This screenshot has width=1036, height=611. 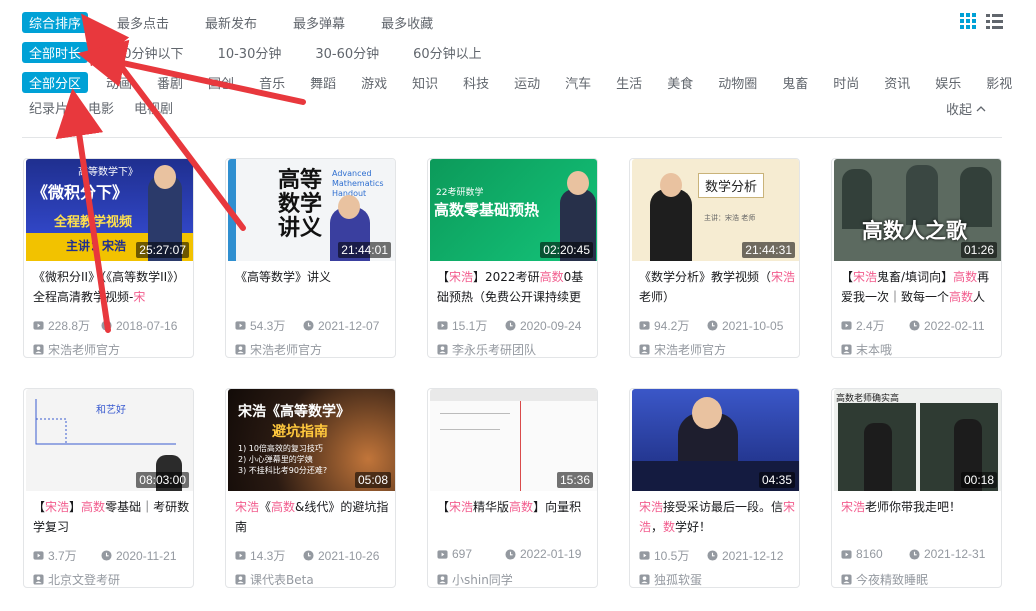 What do you see at coordinates (737, 82) in the screenshot?
I see `zone-option: 动物圈` at bounding box center [737, 82].